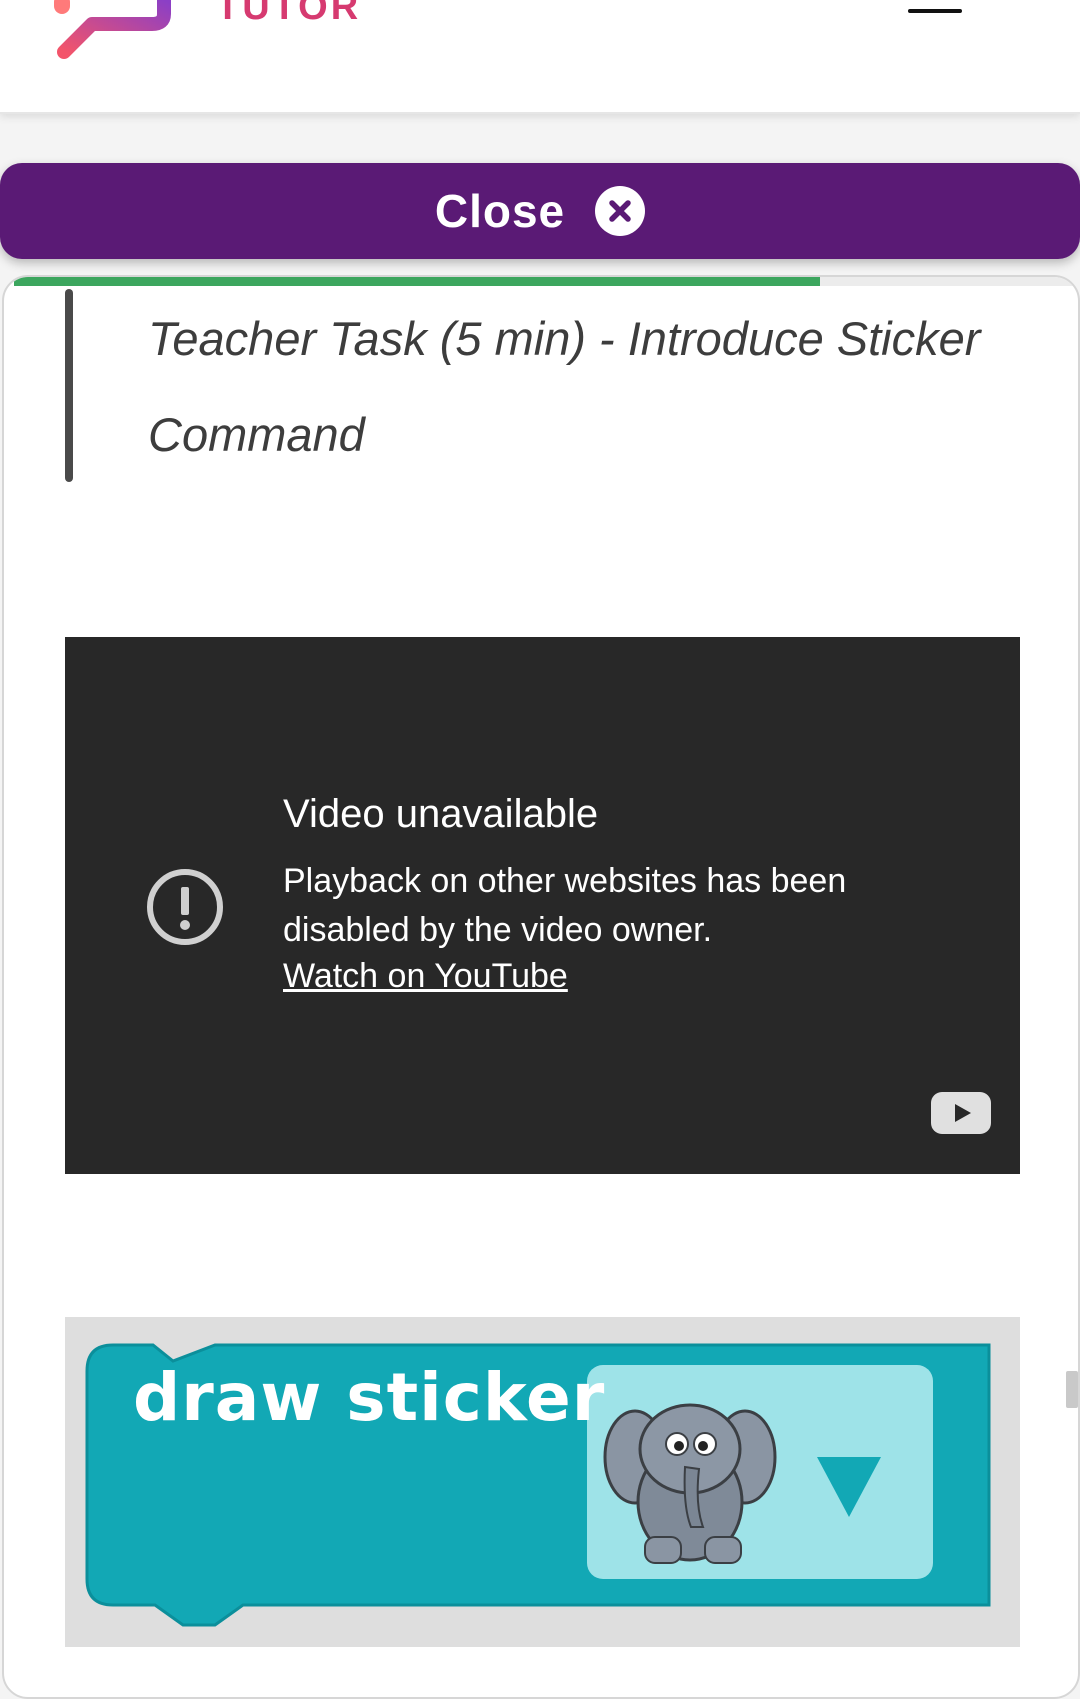 This screenshot has width=1080, height=1699. I want to click on logo-text: TUTOR, so click(288, 14).